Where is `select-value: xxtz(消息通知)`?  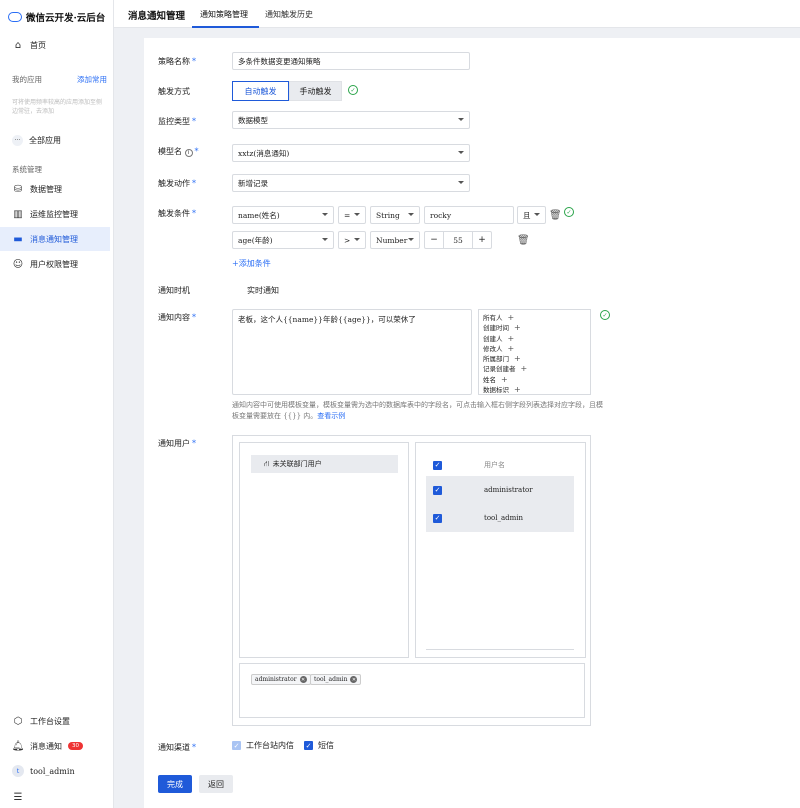 select-value: xxtz(消息通知) is located at coordinates (264, 153).